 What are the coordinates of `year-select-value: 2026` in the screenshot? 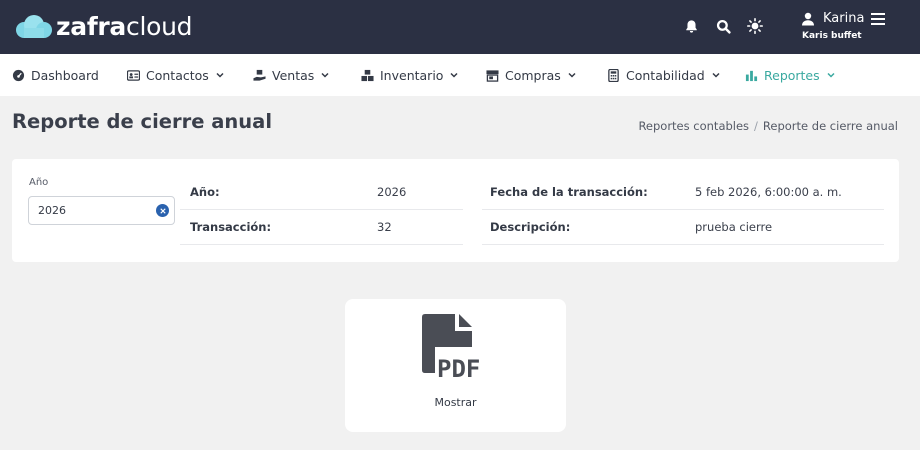 It's located at (52, 210).